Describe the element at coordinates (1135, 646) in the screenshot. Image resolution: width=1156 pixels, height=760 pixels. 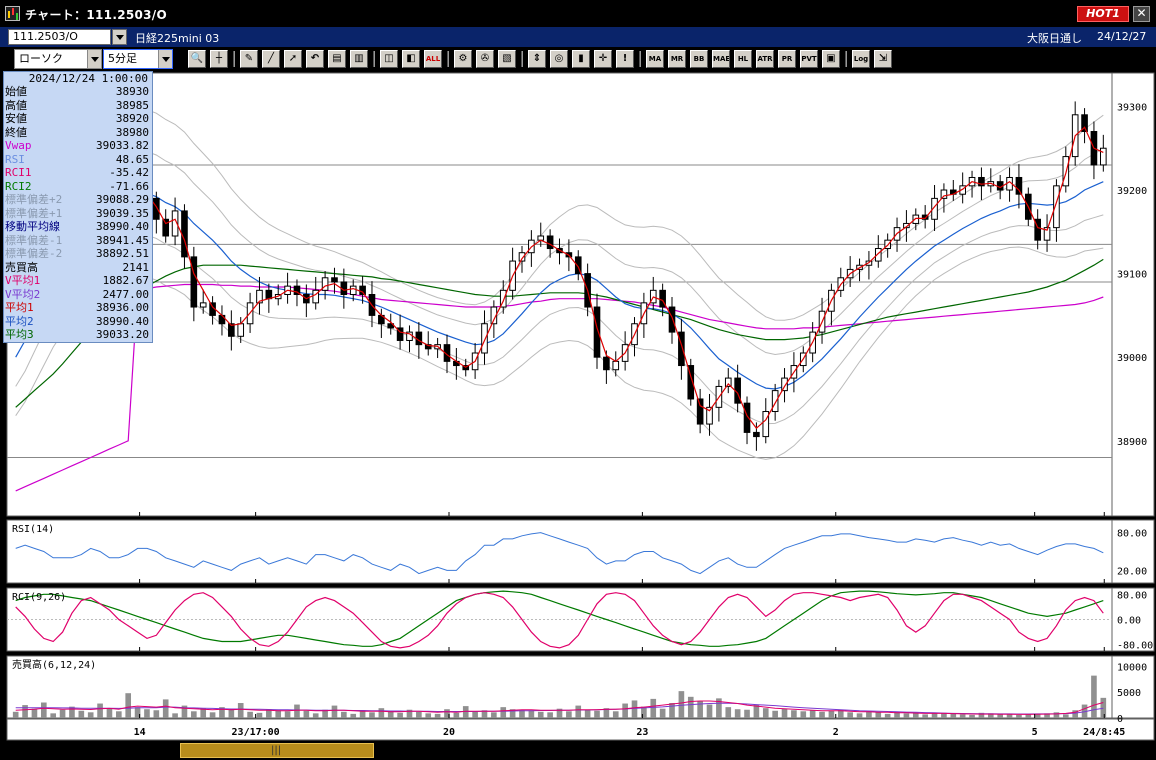
I see `y-tick-label: -80.00` at that location.